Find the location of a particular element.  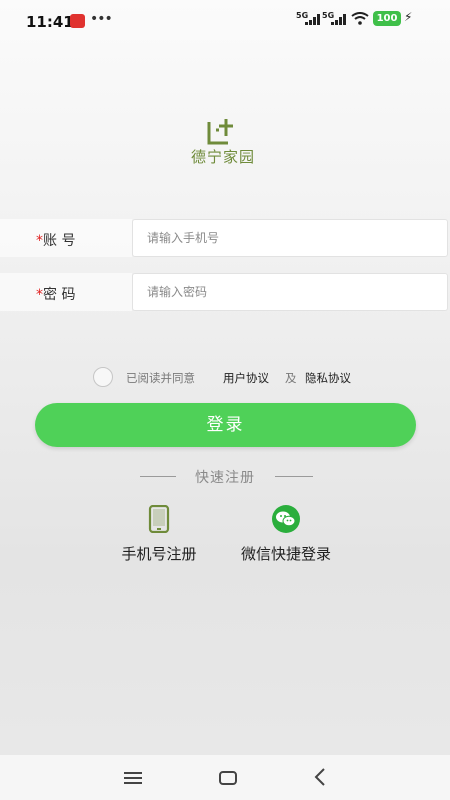

password-input is located at coordinates (290, 292).